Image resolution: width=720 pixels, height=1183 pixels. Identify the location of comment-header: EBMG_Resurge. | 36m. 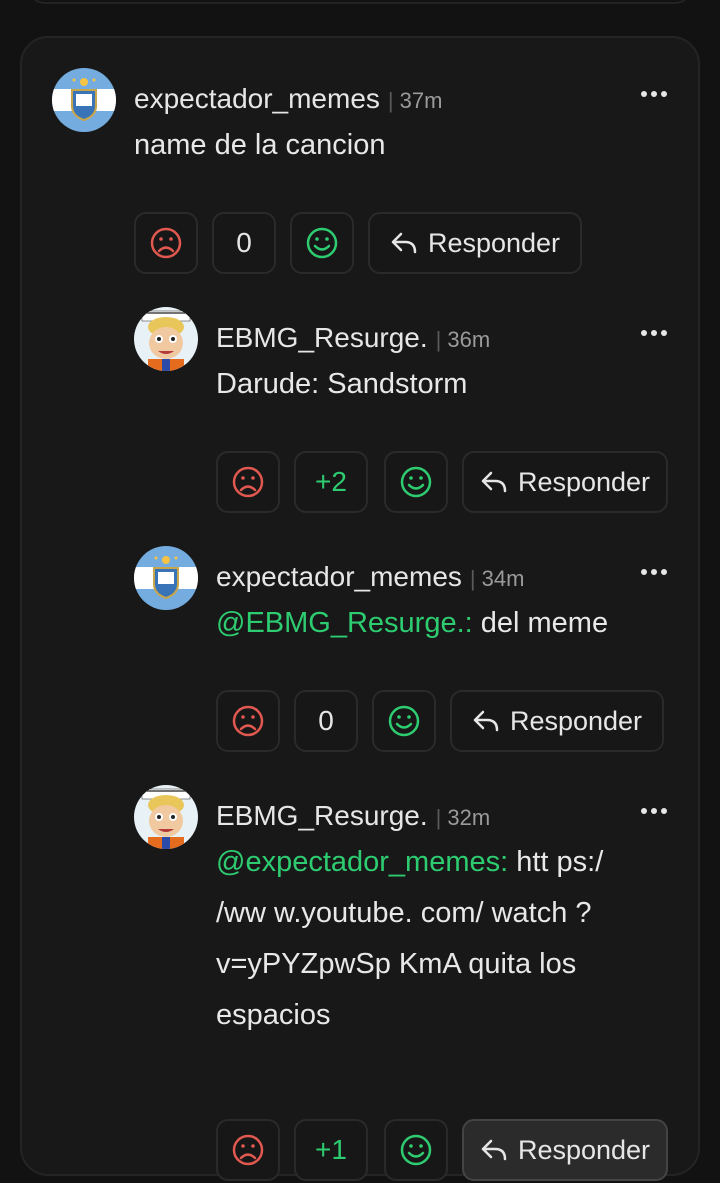
(353, 339).